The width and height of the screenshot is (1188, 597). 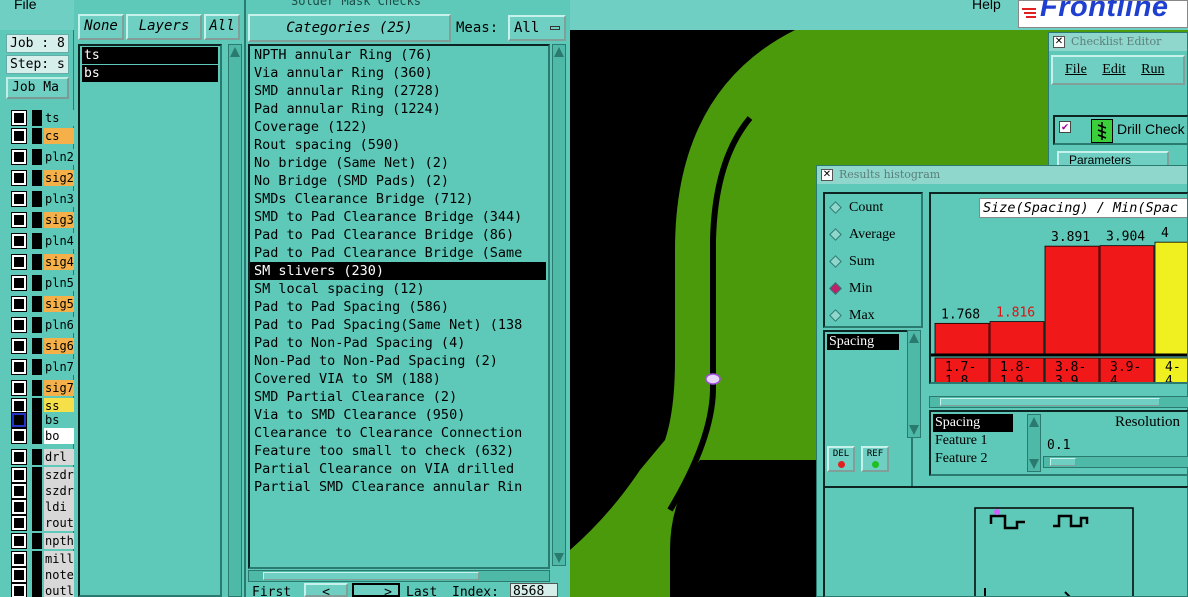 I want to click on category-item: Clearance to Clearance Connection, so click(x=398, y=433).